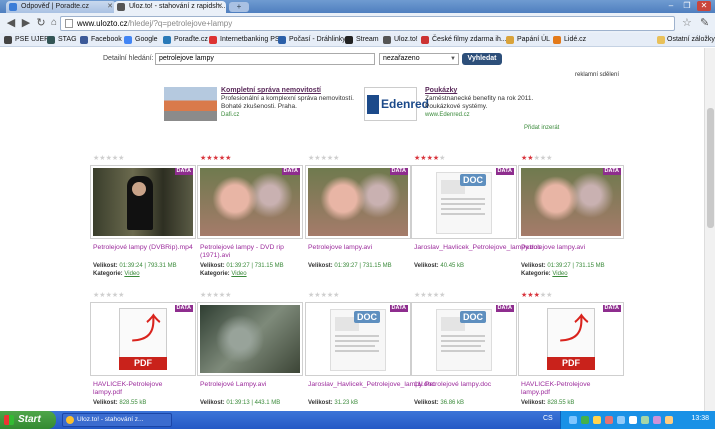 Image resolution: width=715 pixels, height=429 pixels. What do you see at coordinates (62, 40) in the screenshot?
I see `bookmark-stag: STAG` at bounding box center [62, 40].